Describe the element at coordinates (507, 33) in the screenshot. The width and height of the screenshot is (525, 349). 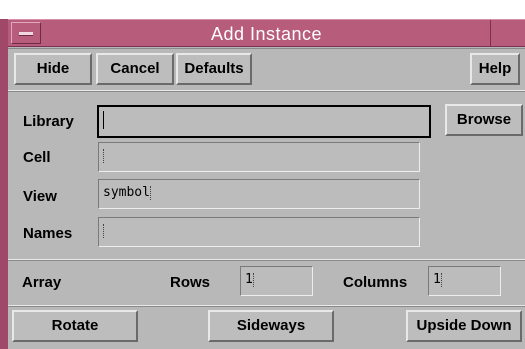
I see `title-bar-right-edge` at that location.